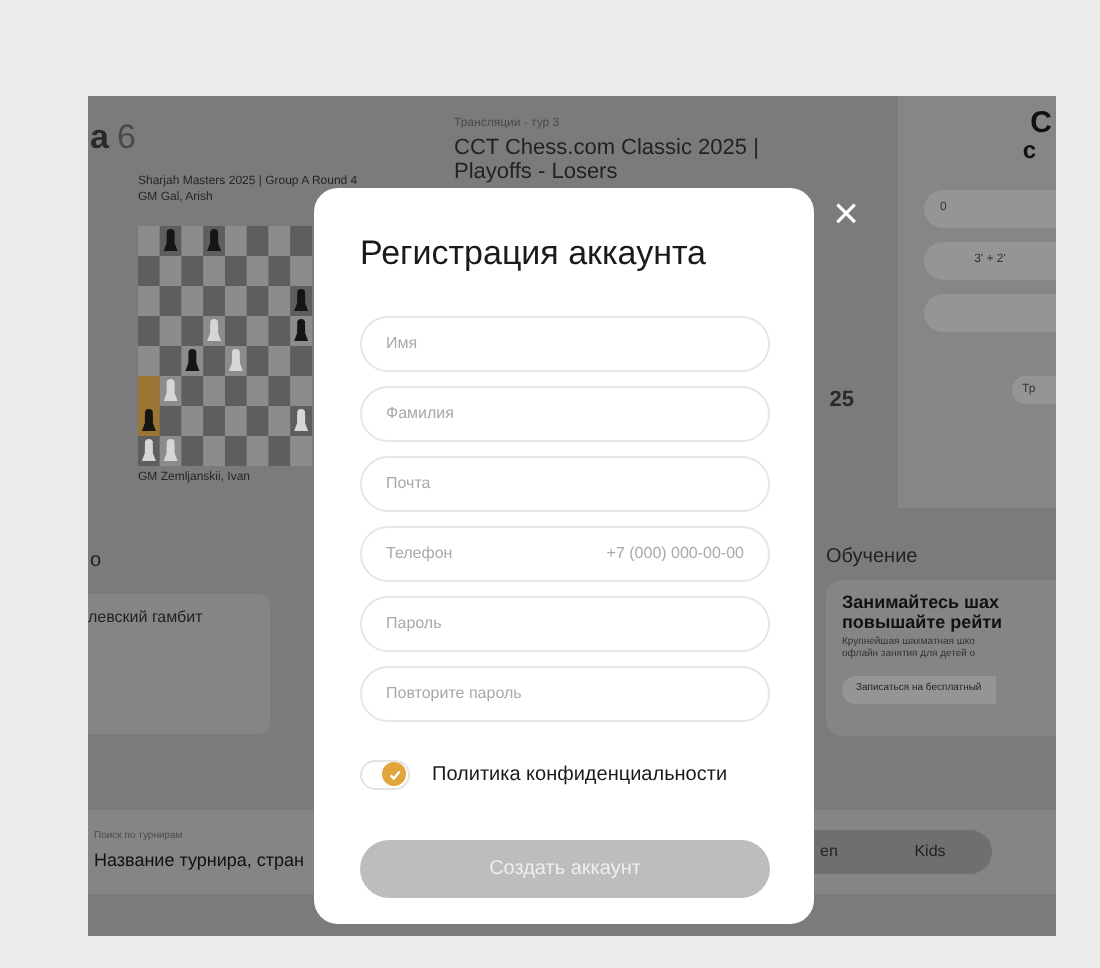 The image size is (1100, 968). Describe the element at coordinates (385, 774) in the screenshot. I see `privacy-toggle` at that location.